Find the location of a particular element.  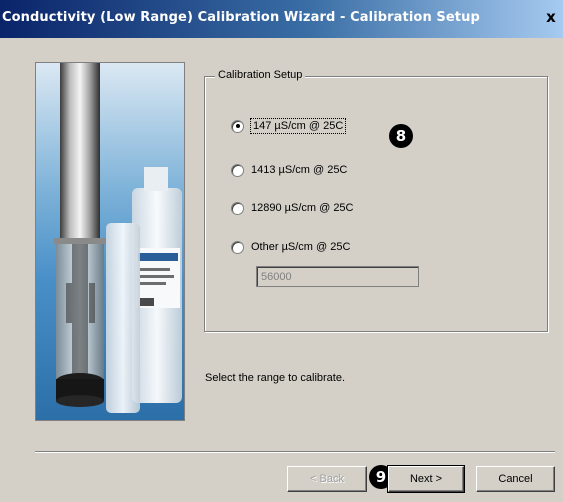

option-12890-label: 12890 µS/cm @ 25C is located at coordinates (302, 208).